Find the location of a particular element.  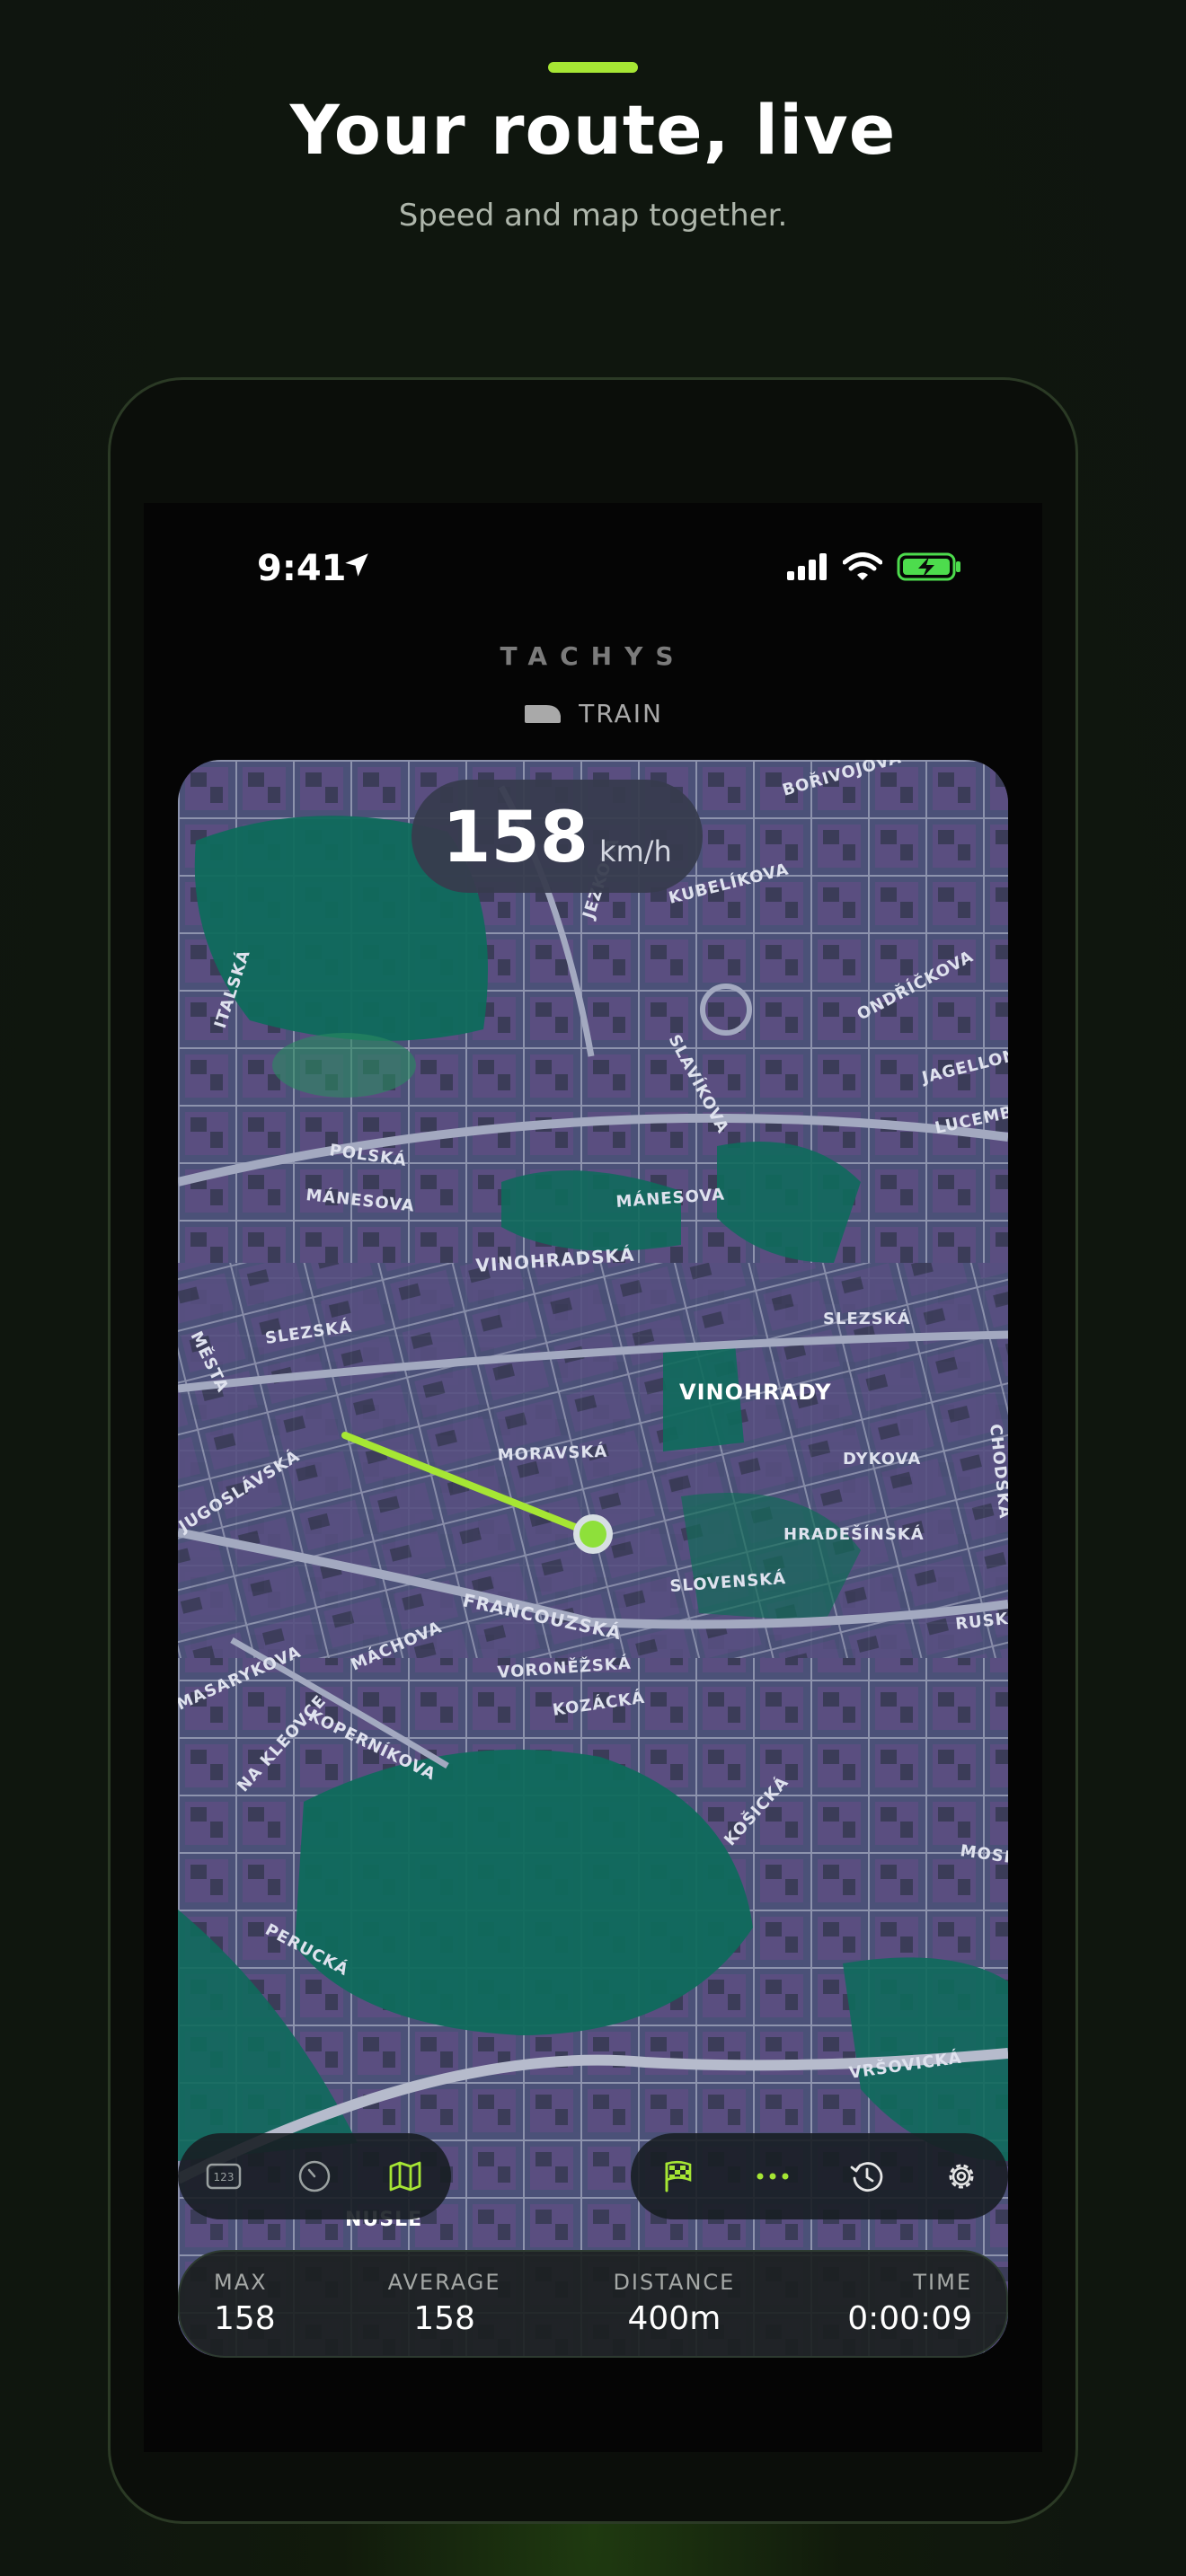

history-icon is located at coordinates (866, 2177).